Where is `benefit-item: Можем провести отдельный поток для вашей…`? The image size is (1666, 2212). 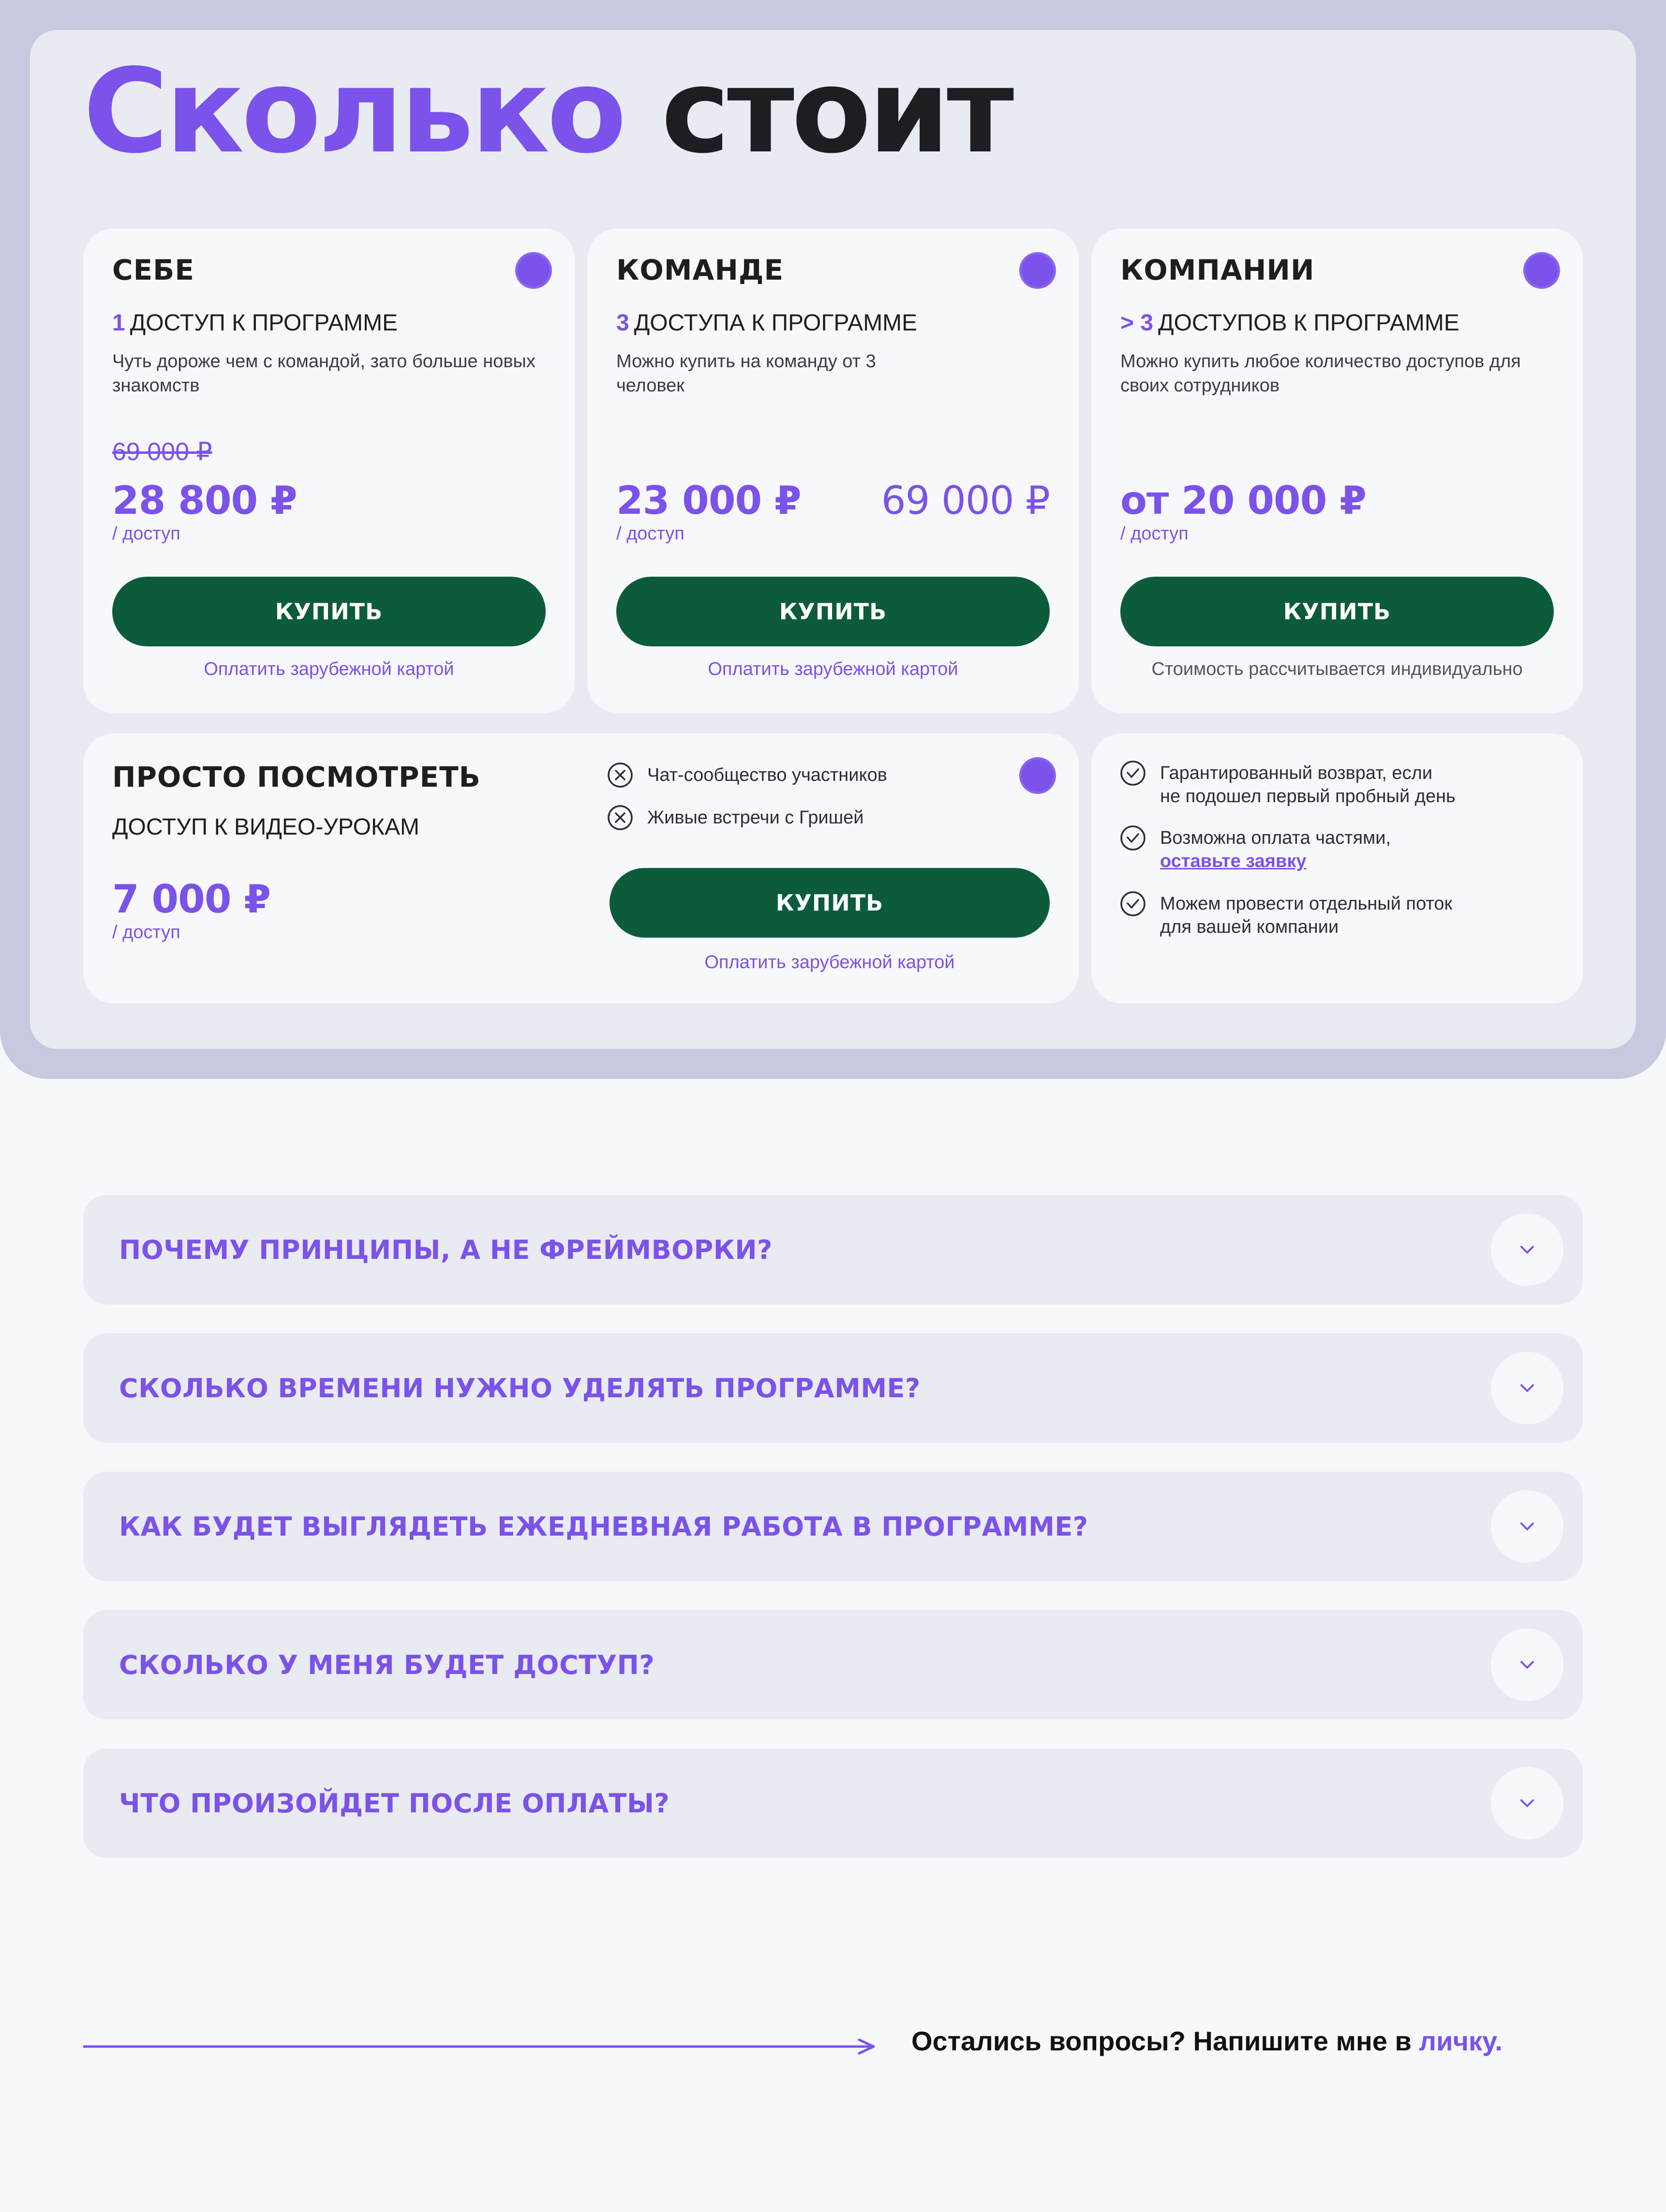 benefit-item: Можем провести отдельный поток для вашей… is located at coordinates (1286, 915).